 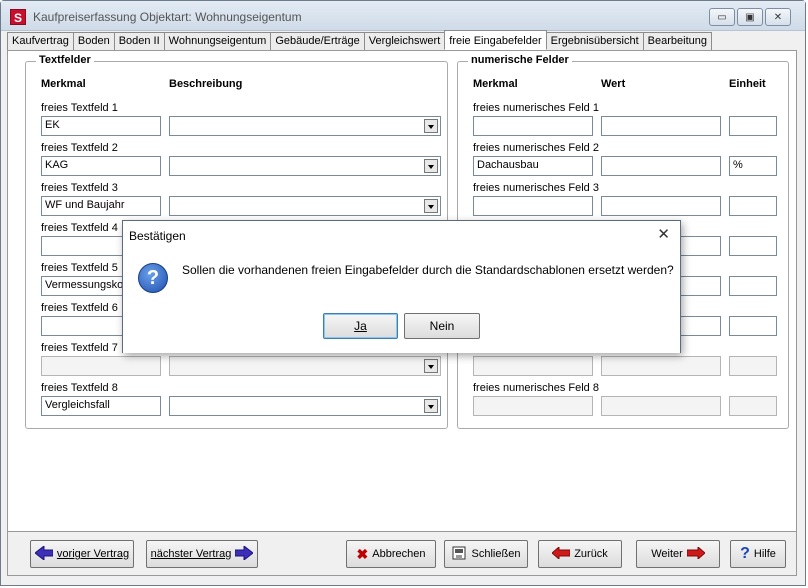 What do you see at coordinates (401, 328) in the screenshot?
I see `dialog-footer: Ja Nein` at bounding box center [401, 328].